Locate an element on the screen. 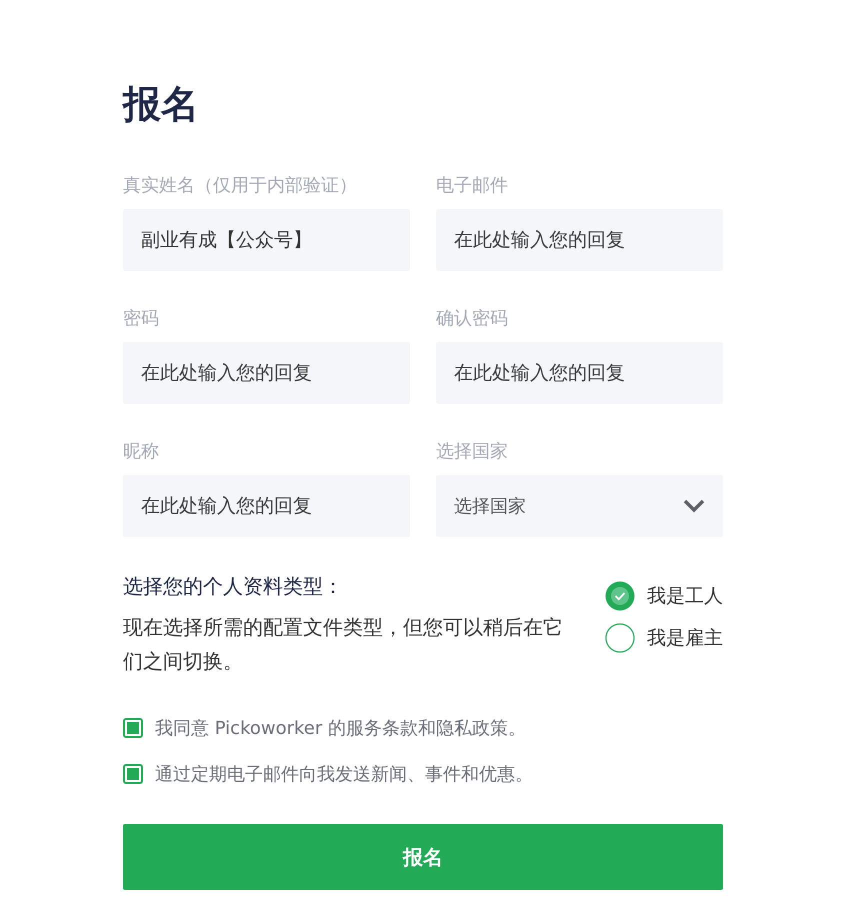 This screenshot has height=923, width=858. page-title: 报名 is located at coordinates (161, 104).